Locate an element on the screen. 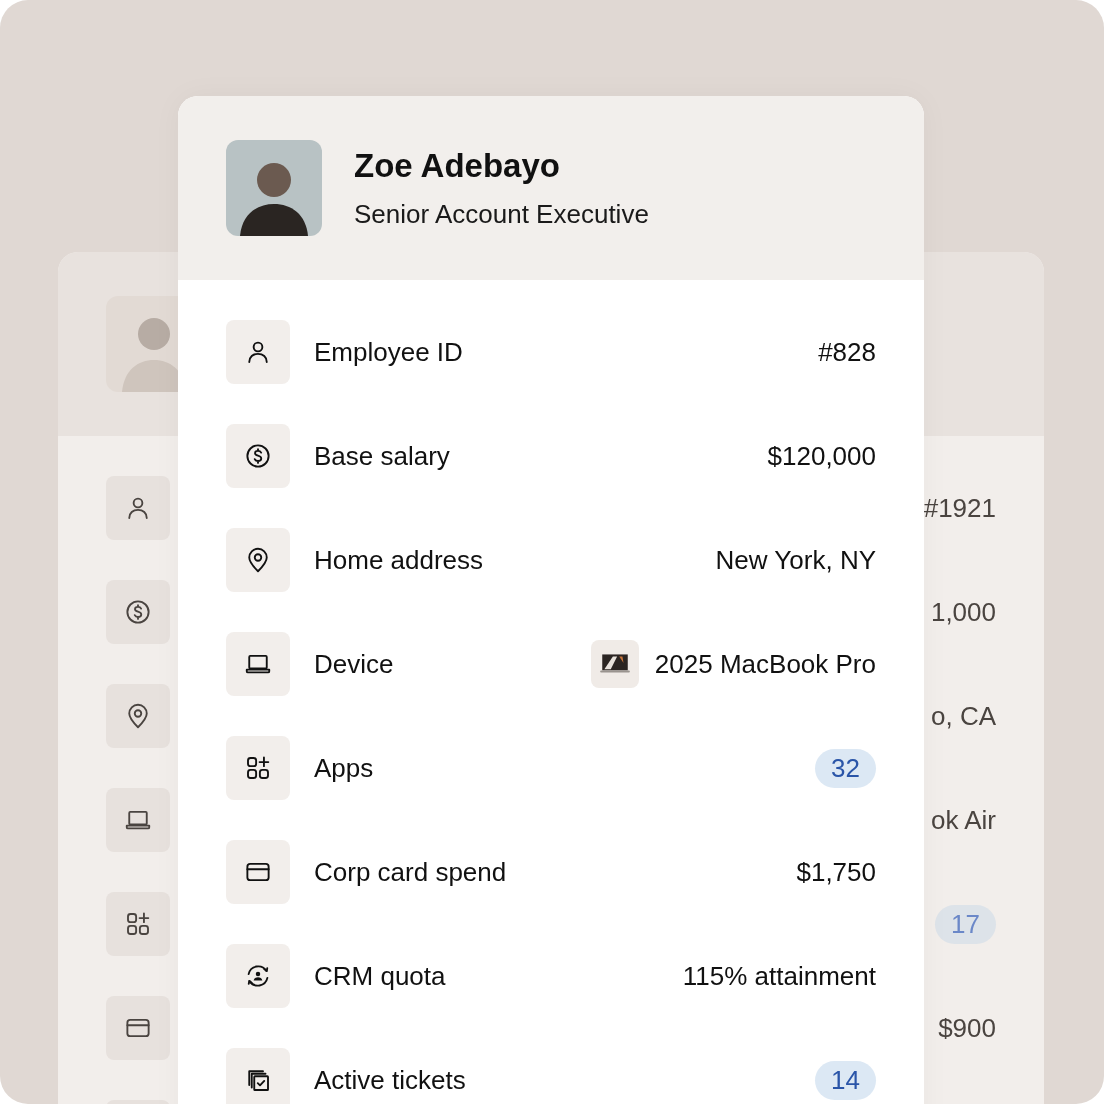 The height and width of the screenshot is (1104, 1104). field-label: Base salary is located at coordinates (382, 456).